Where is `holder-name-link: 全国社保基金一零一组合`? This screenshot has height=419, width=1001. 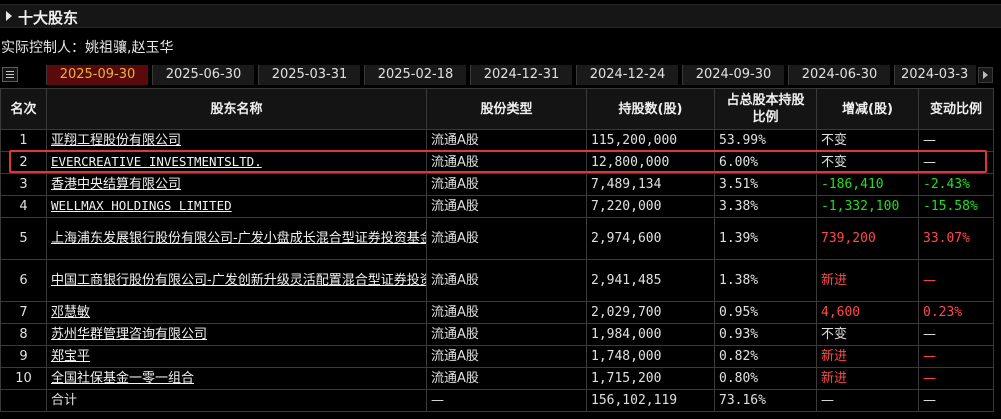
holder-name-link: 全国社保基金一零一组合 is located at coordinates (122, 378).